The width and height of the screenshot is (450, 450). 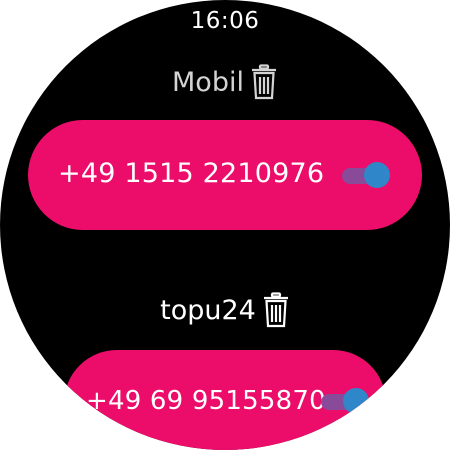 What do you see at coordinates (208, 82) in the screenshot?
I see `entry-label: Mobil` at bounding box center [208, 82].